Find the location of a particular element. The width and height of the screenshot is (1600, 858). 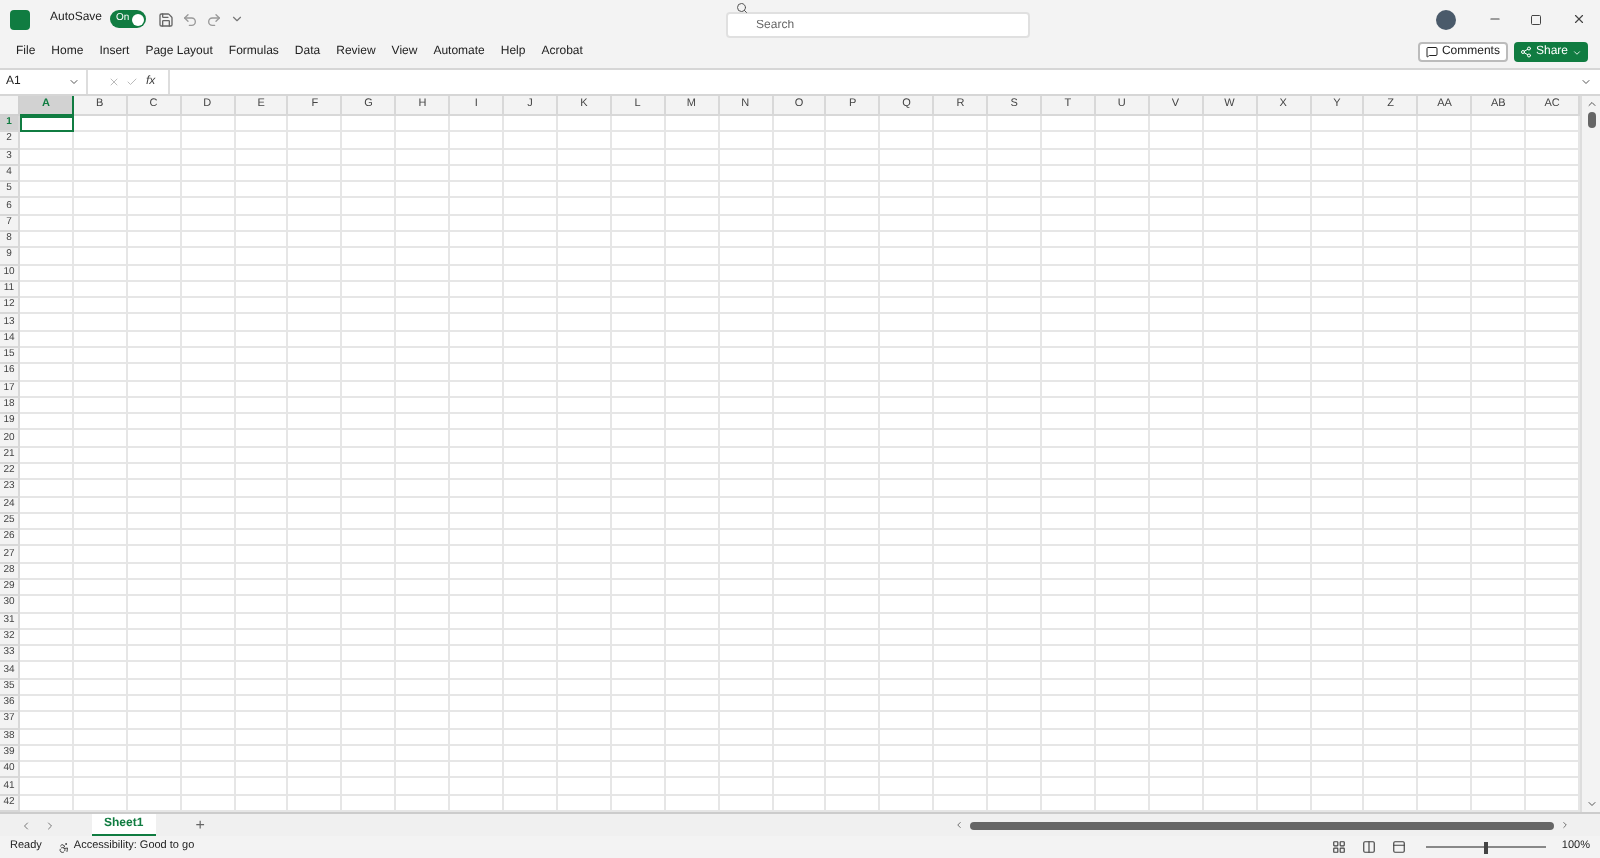

next-sheet-icon is located at coordinates (50, 825).